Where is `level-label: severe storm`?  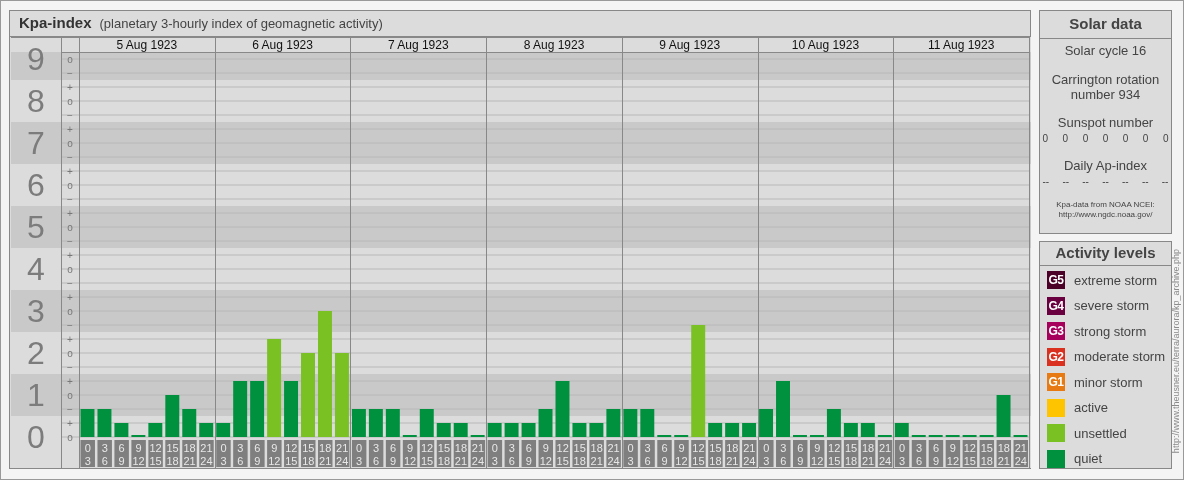 level-label: severe storm is located at coordinates (1112, 306).